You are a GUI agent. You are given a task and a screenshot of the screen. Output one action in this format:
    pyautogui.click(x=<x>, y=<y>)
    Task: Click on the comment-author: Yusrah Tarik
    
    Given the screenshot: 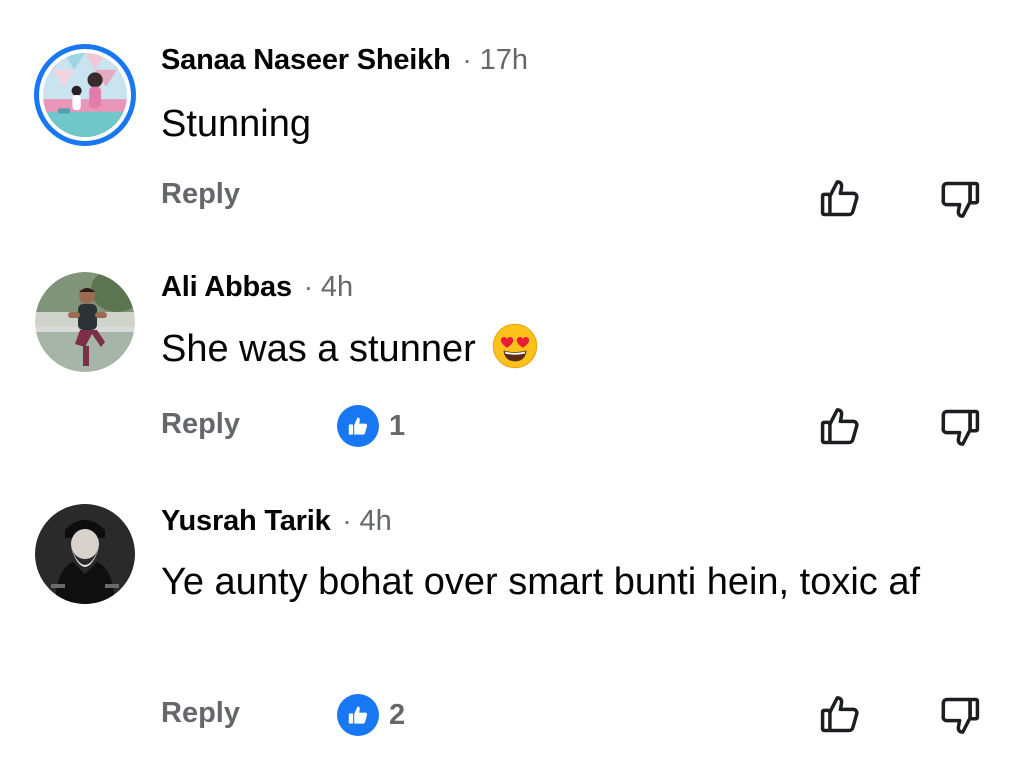 What is the action you would take?
    pyautogui.click(x=246, y=521)
    